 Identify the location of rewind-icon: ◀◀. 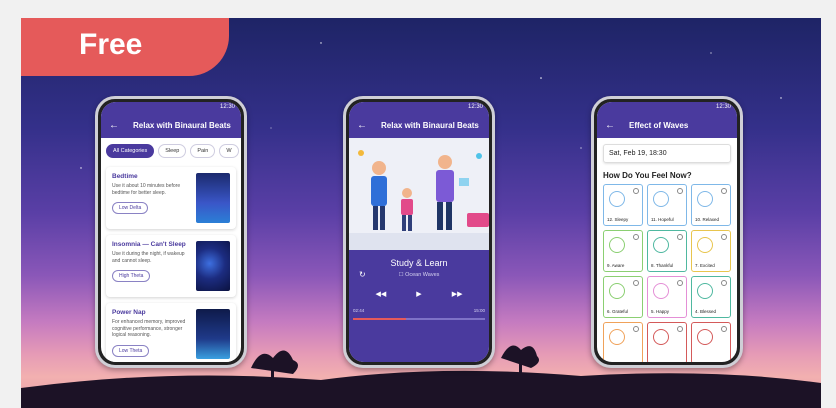
(381, 294).